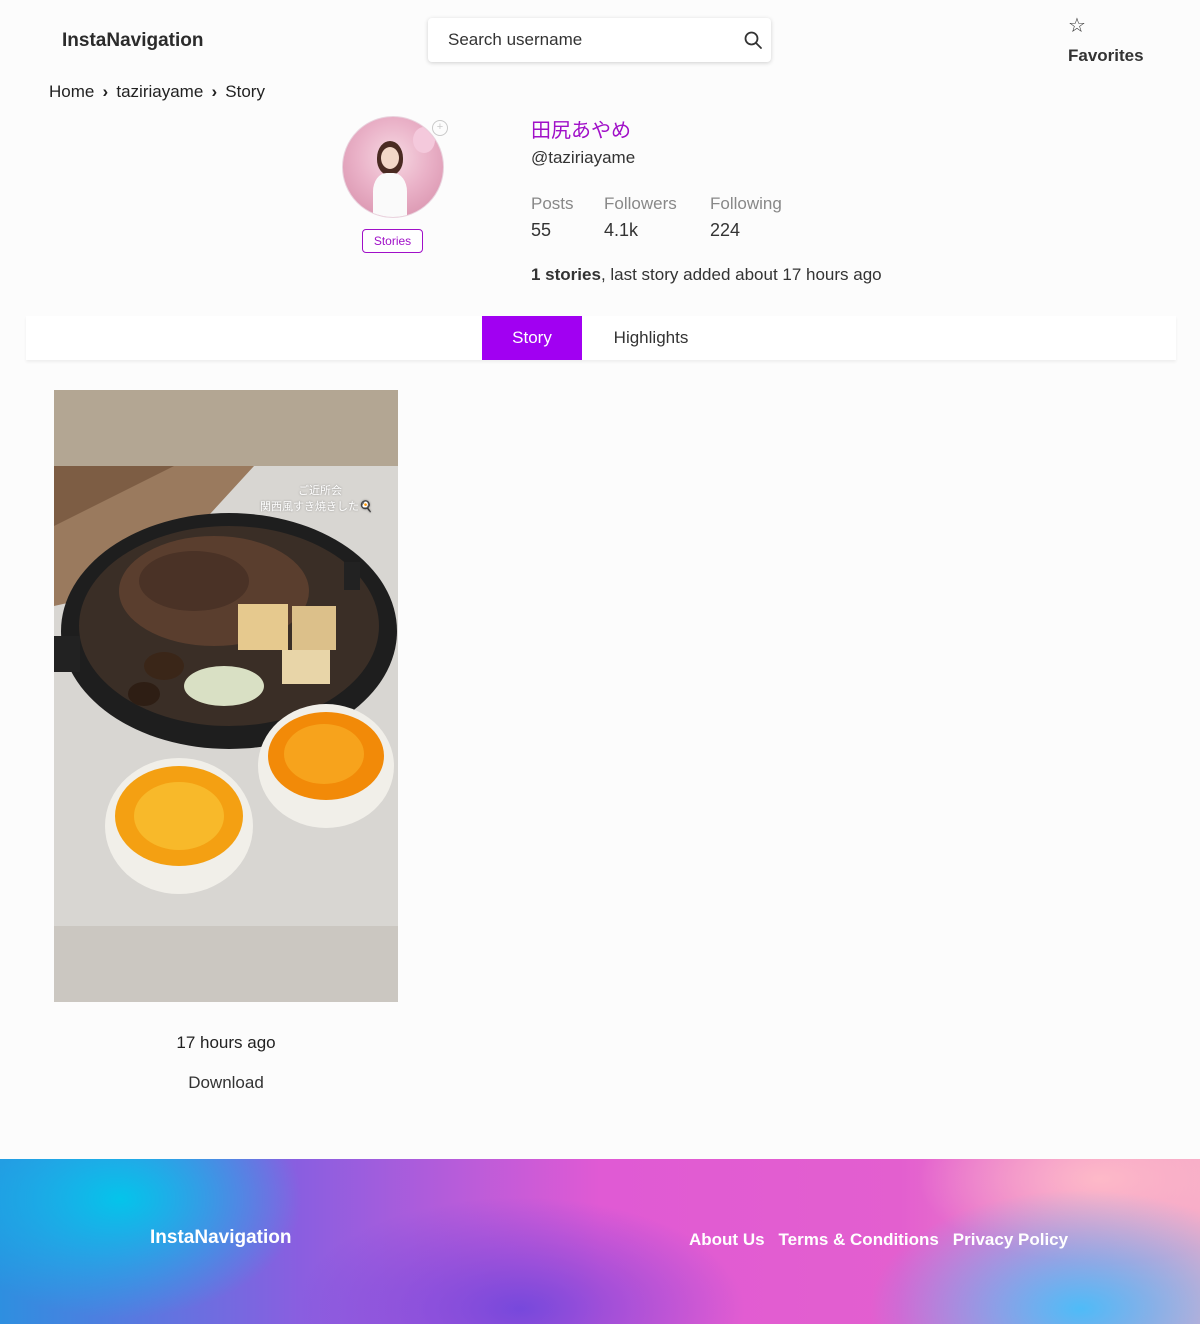  Describe the element at coordinates (220, 1238) in the screenshot. I see `footer-logo: InstaNavigation` at that location.